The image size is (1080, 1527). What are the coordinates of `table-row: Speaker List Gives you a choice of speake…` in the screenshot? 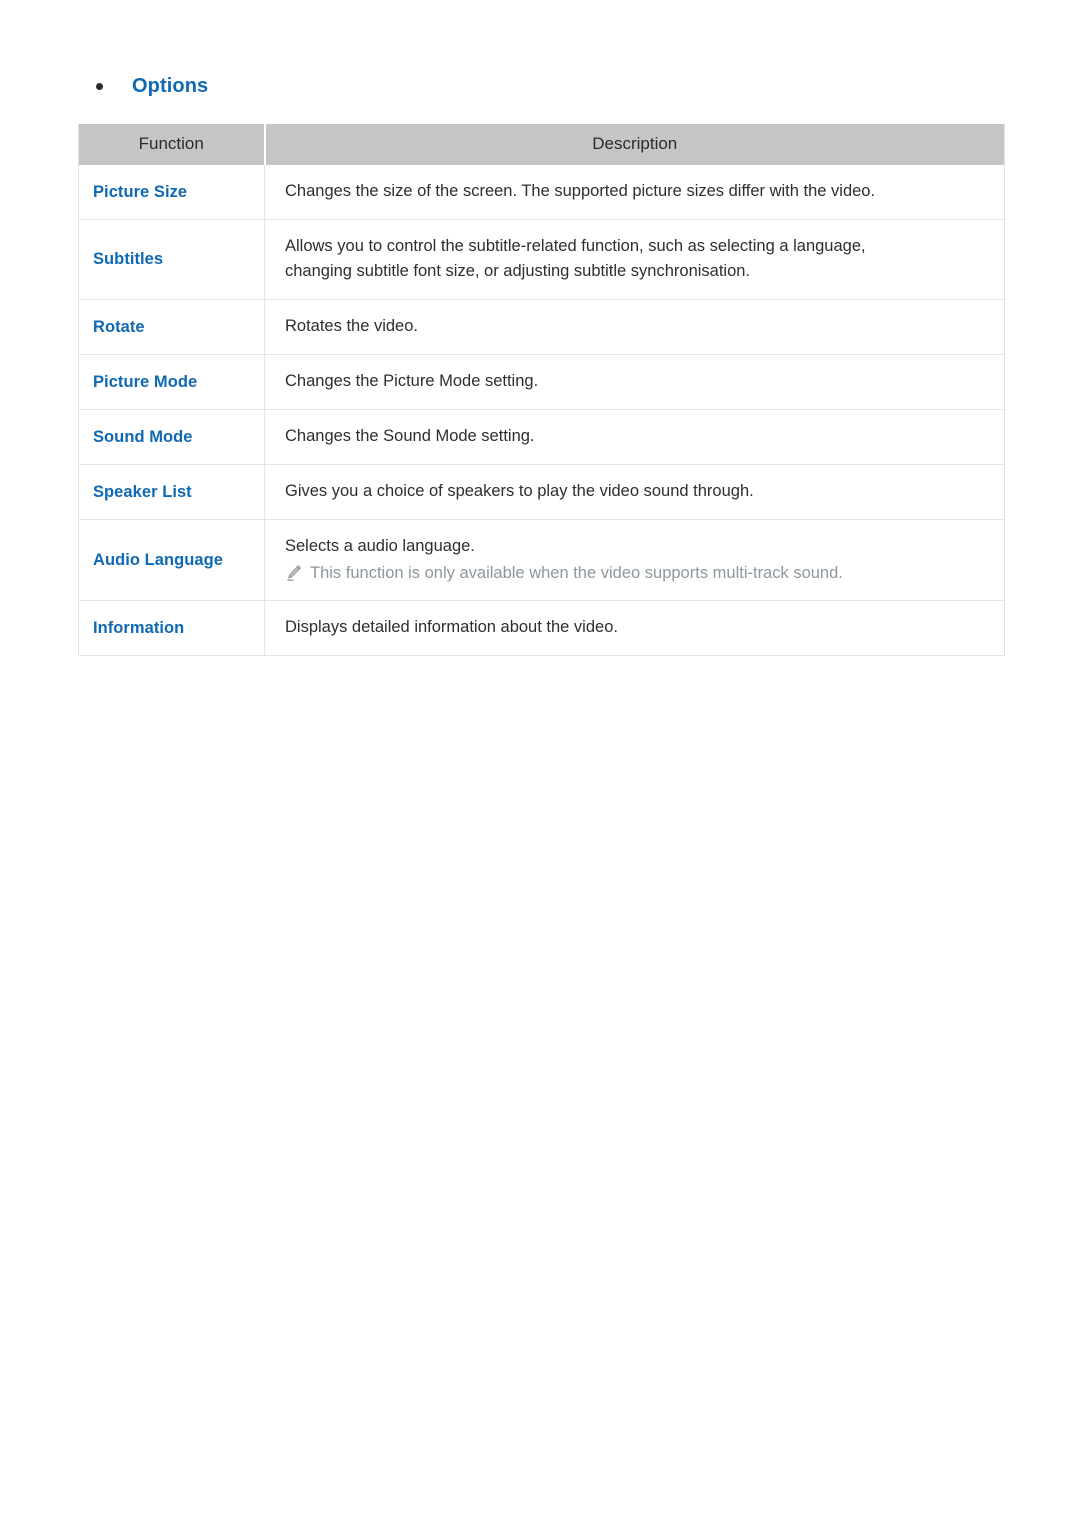 It's located at (541, 492).